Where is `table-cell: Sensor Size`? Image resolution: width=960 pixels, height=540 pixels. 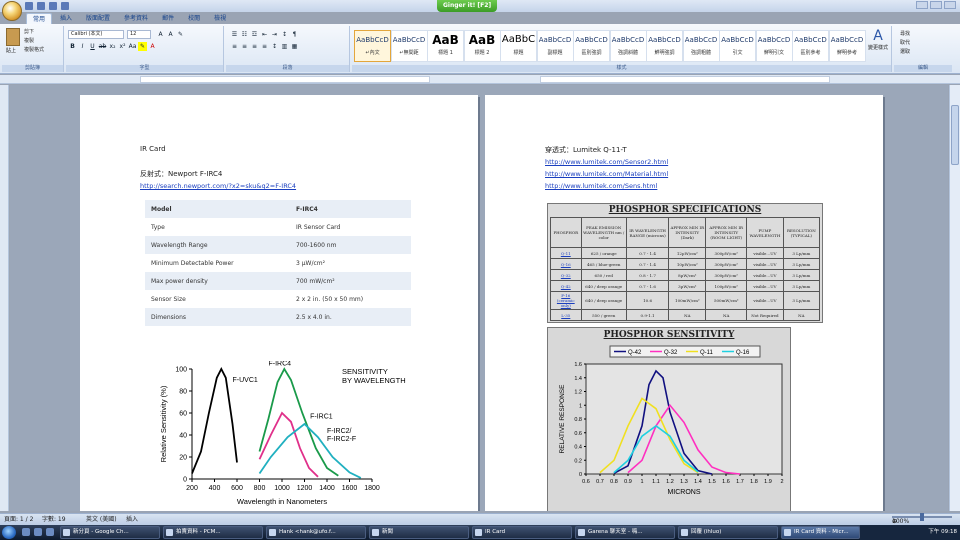 table-cell: Sensor Size is located at coordinates (168, 299).